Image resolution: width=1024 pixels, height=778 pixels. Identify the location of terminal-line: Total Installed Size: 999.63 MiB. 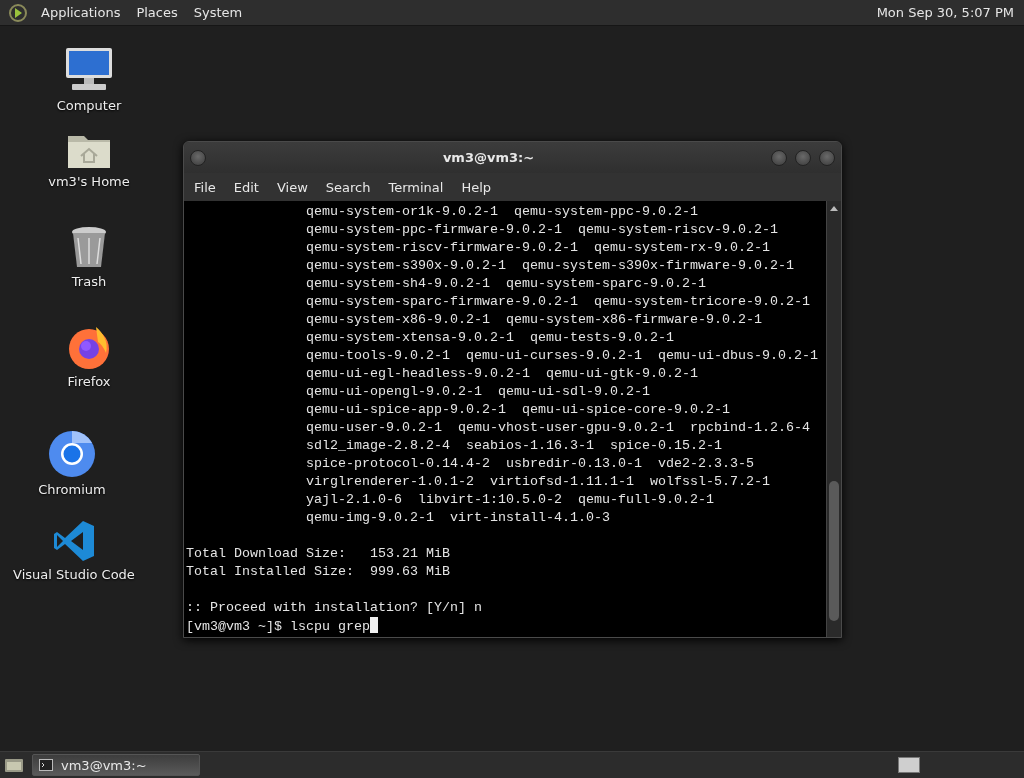
(318, 572).